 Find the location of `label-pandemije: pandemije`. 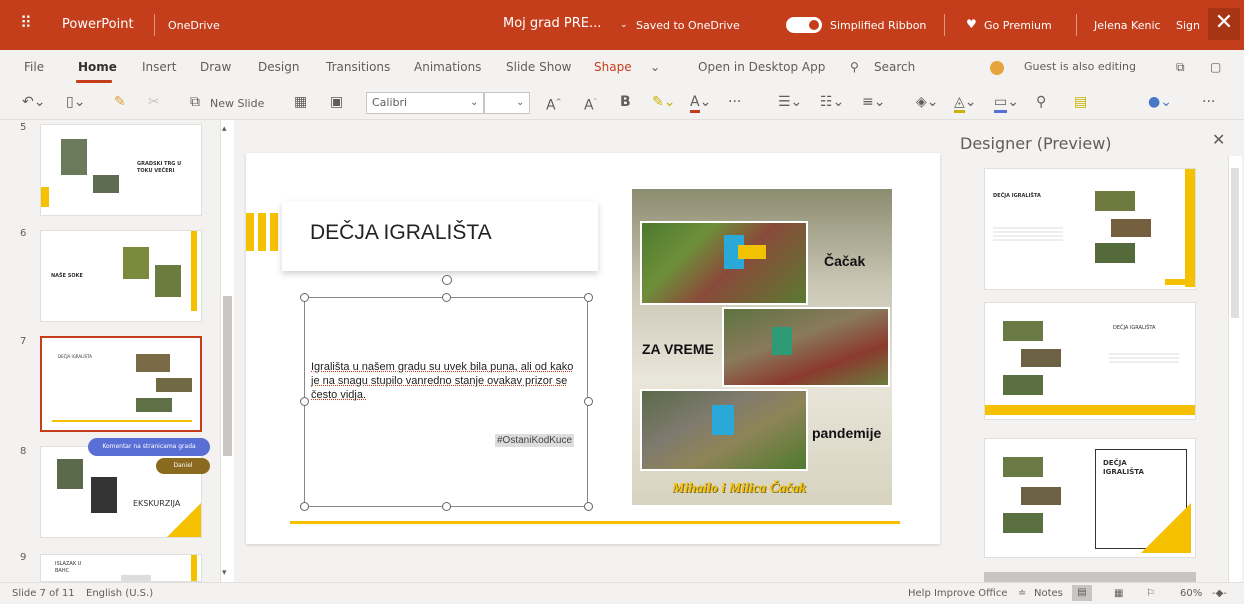

label-pandemije: pandemije is located at coordinates (847, 433).